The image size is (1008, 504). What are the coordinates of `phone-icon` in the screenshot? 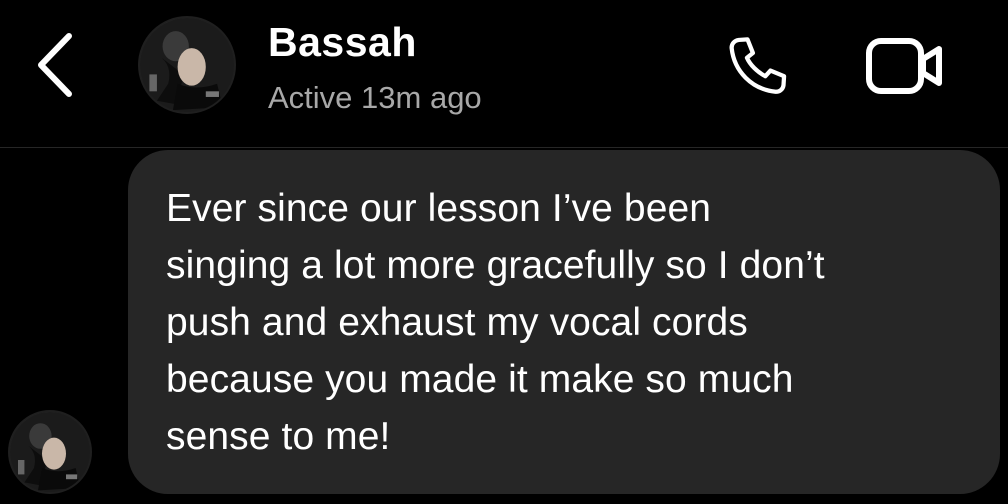 It's located at (758, 65).